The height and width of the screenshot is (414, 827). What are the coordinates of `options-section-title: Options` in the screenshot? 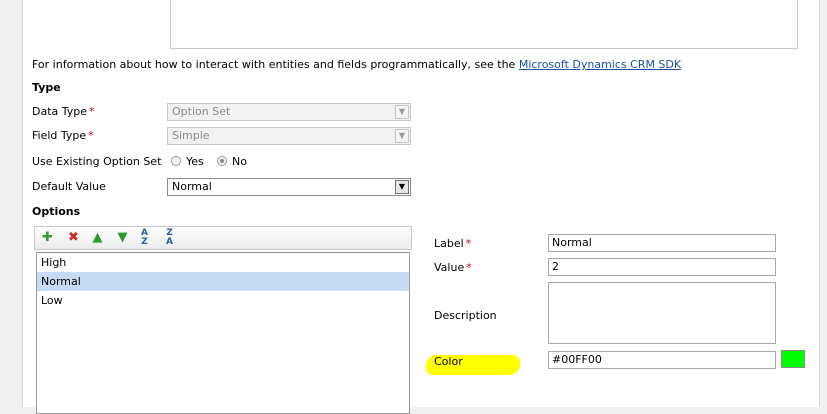 It's located at (56, 211).